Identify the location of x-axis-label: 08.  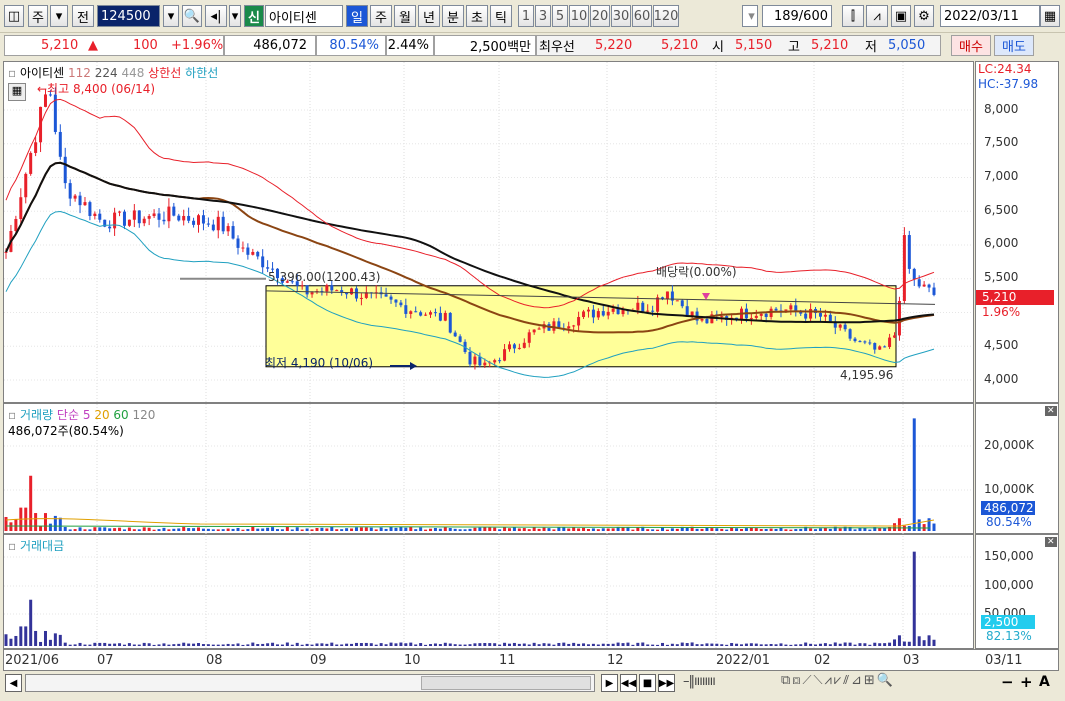
(214, 660).